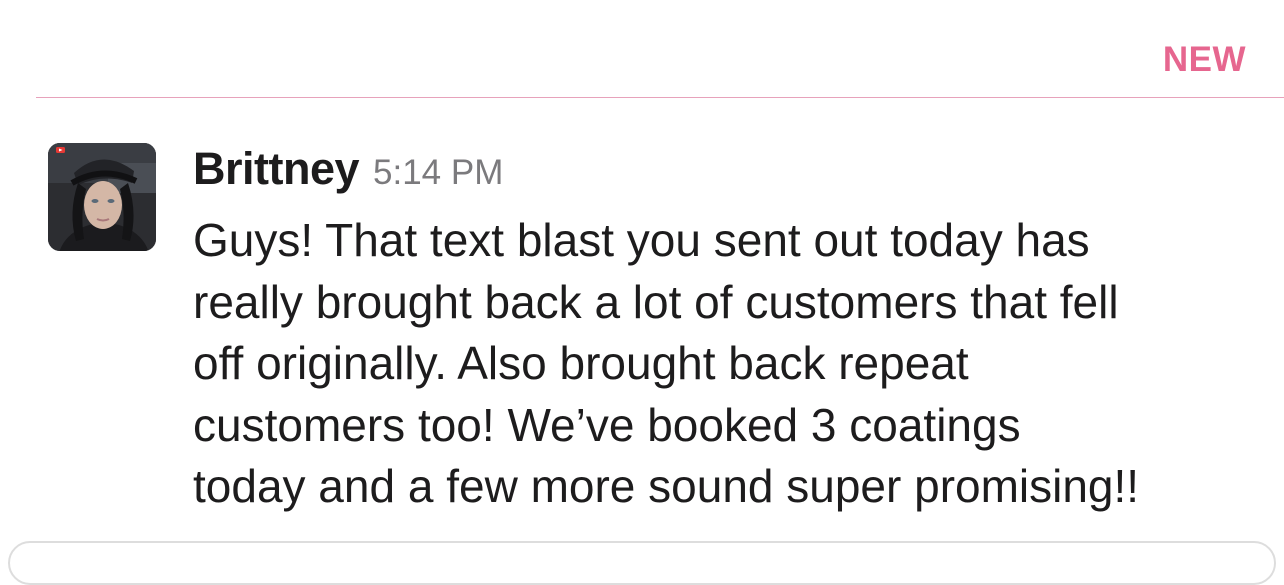  I want to click on new-messages-label: NEW, so click(1204, 59).